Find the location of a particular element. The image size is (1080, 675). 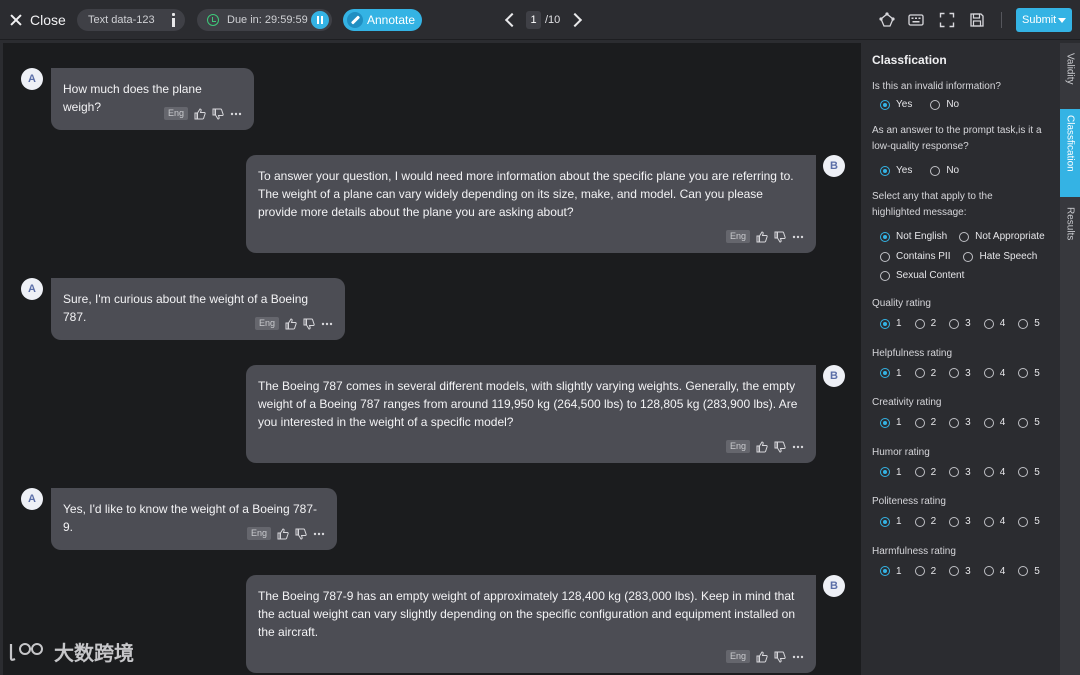

pencil-icon is located at coordinates (355, 20).